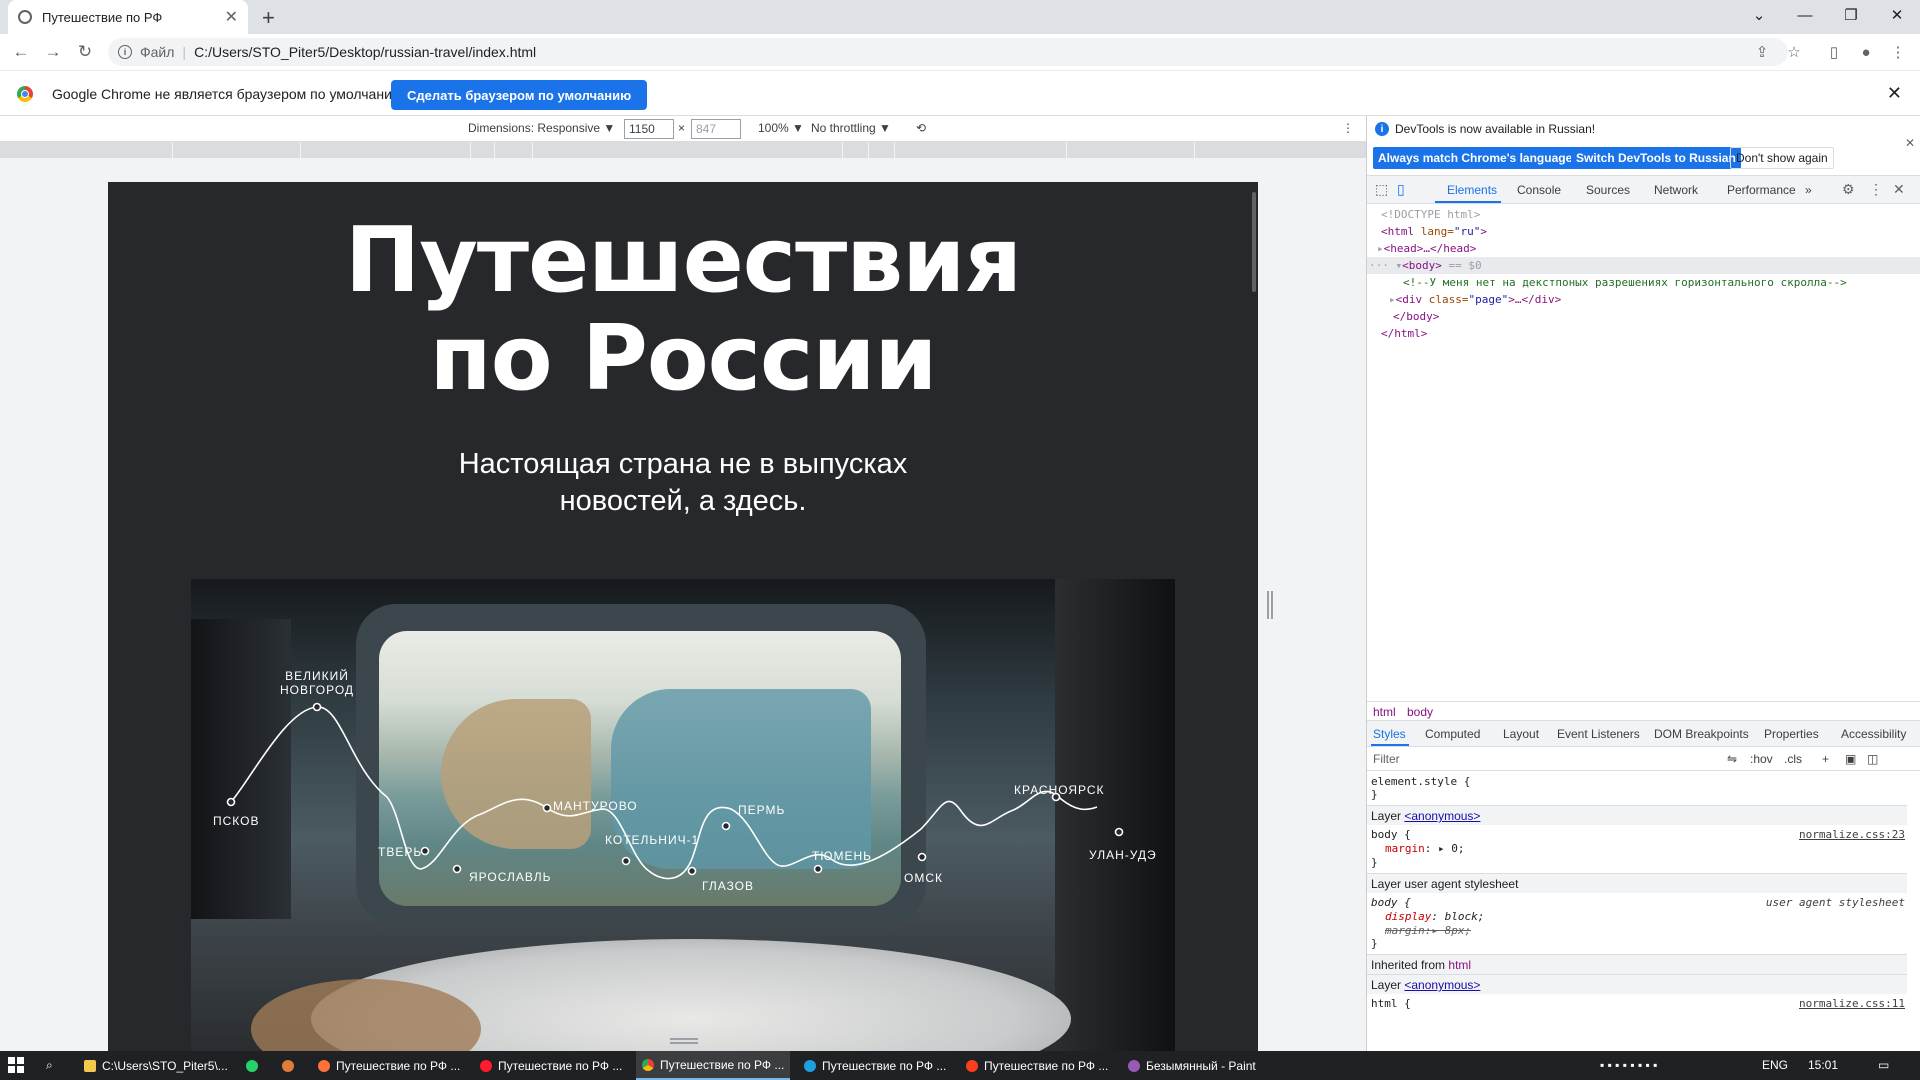 Image resolution: width=1920 pixels, height=1080 pixels. Describe the element at coordinates (1676, 190) in the screenshot. I see `tab-network: Network` at that location.